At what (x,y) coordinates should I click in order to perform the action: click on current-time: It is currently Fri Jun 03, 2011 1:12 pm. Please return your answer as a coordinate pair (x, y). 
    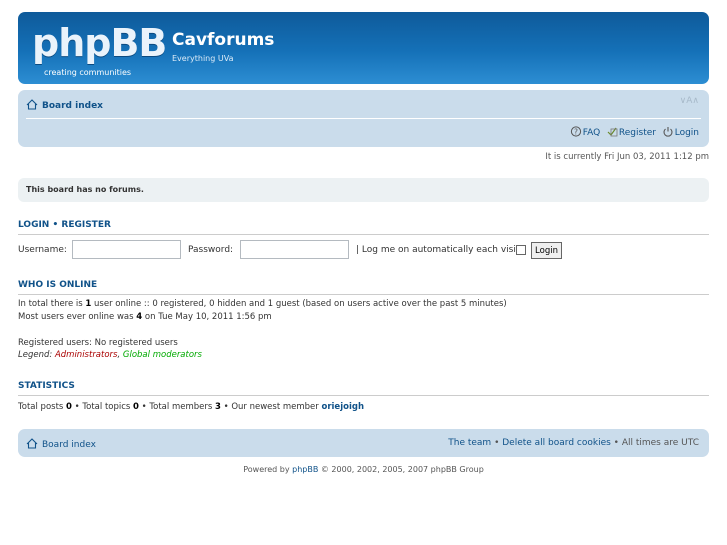
    Looking at the image, I should click on (627, 157).